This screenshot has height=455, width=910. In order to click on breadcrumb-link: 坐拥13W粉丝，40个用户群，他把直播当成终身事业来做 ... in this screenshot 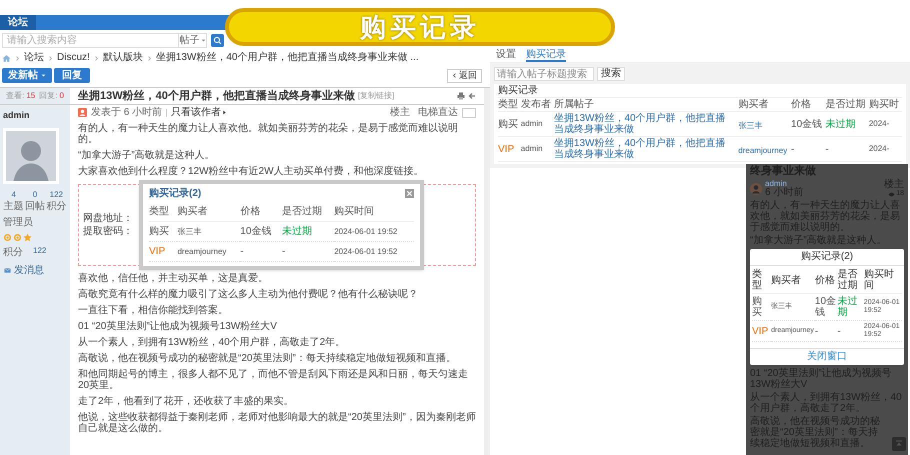, I will do `click(287, 58)`.